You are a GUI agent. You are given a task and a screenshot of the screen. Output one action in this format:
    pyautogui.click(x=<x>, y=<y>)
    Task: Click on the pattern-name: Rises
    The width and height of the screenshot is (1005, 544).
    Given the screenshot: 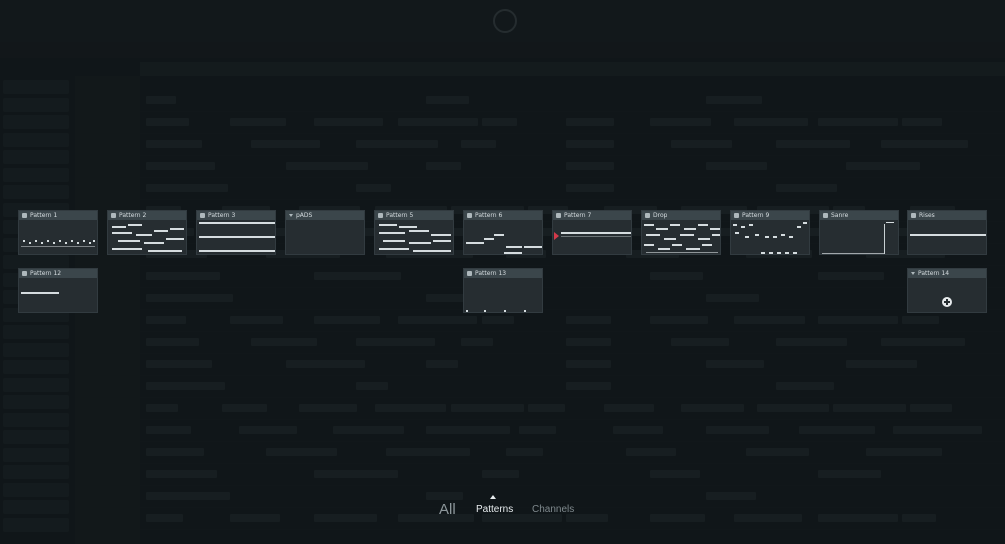 What is the action you would take?
    pyautogui.click(x=927, y=215)
    